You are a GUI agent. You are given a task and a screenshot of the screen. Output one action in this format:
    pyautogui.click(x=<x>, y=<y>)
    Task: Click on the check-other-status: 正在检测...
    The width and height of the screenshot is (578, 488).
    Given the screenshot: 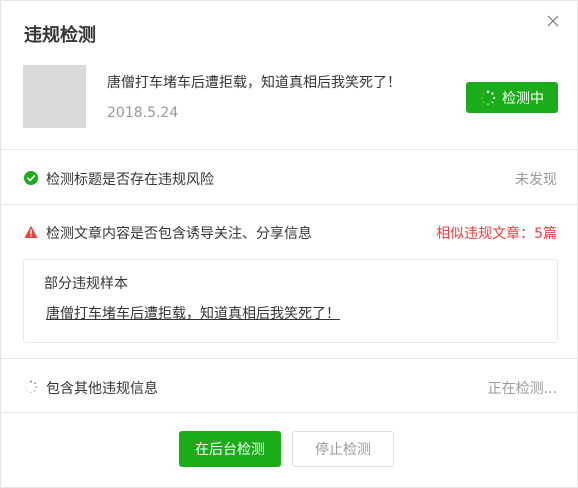 What is the action you would take?
    pyautogui.click(x=522, y=389)
    